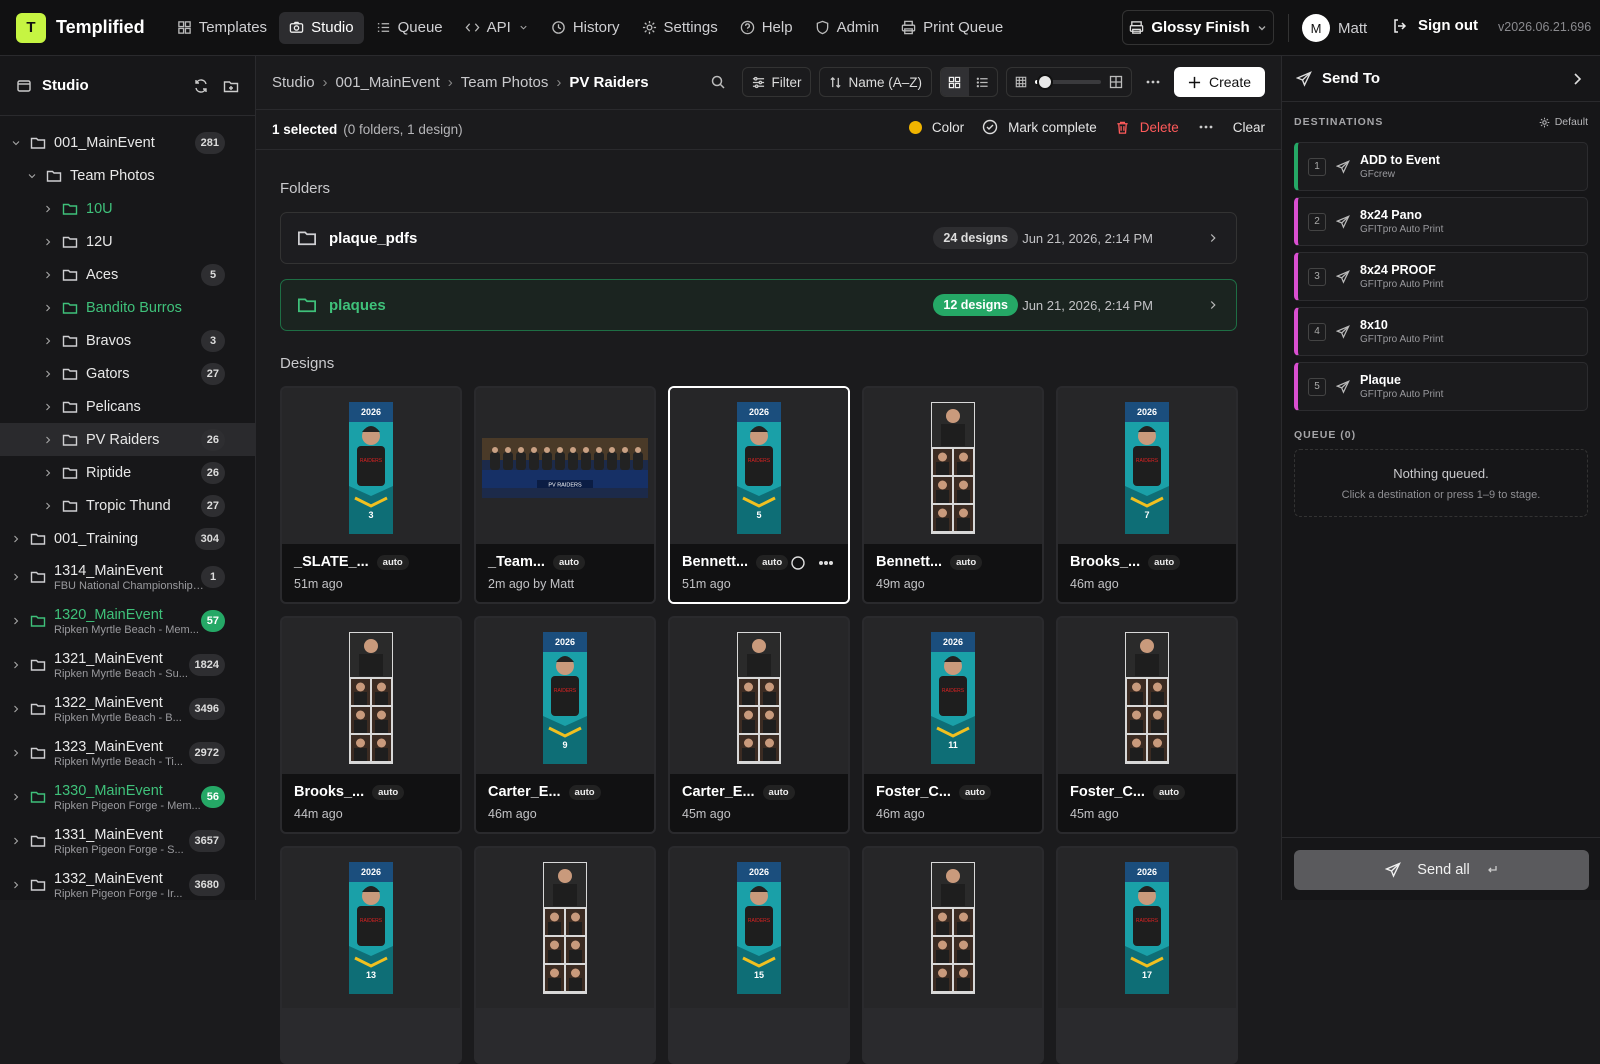 Image resolution: width=1600 pixels, height=1064 pixels. I want to click on design-card: Carter_E... auto 45m ago, so click(759, 725).